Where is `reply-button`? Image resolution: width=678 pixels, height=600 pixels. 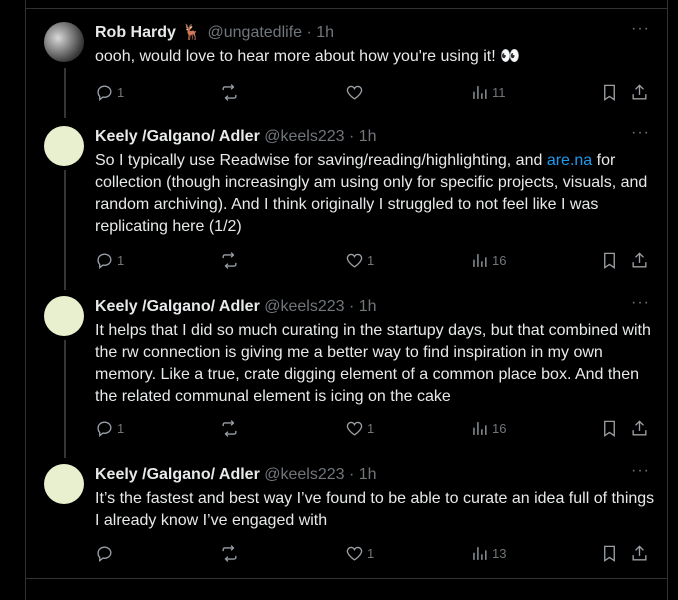 reply-button is located at coordinates (106, 553).